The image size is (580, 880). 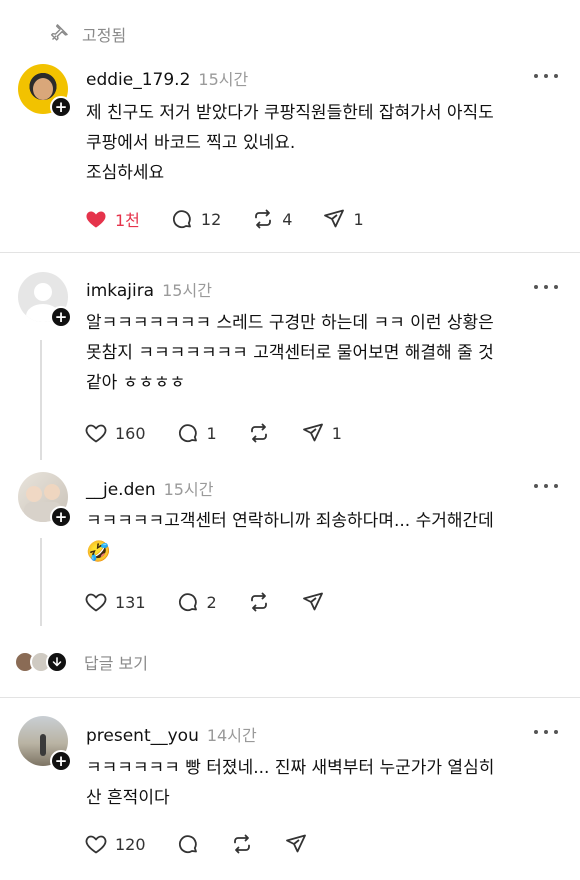 I want to click on post-header: __je.den 15시간, so click(x=149, y=488).